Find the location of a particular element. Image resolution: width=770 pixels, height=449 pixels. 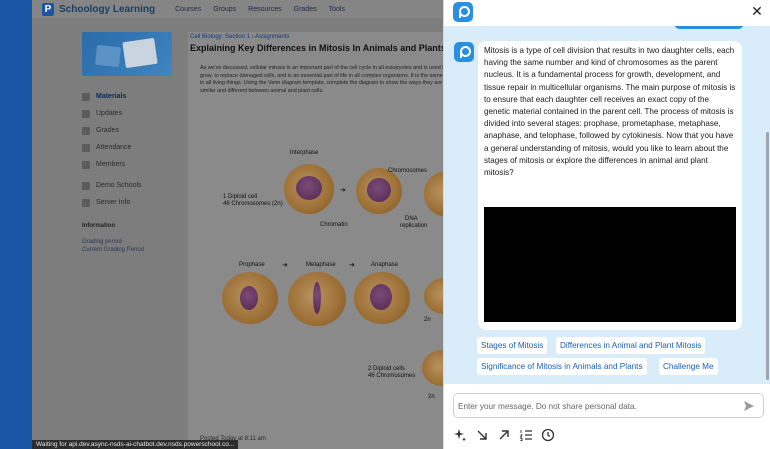

sidebar-item-materials: Materials is located at coordinates (132, 96).